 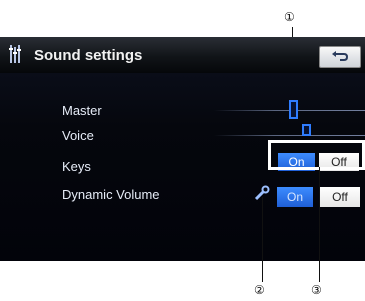 I want to click on callout-2-line, so click(x=262, y=239).